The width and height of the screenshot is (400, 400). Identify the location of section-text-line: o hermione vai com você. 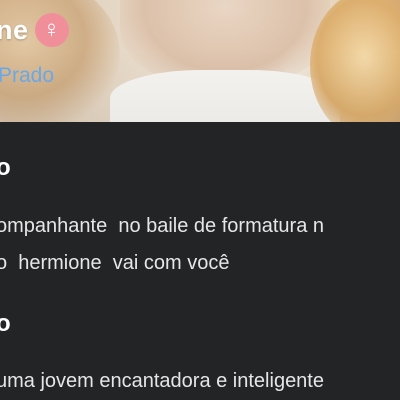
(115, 263).